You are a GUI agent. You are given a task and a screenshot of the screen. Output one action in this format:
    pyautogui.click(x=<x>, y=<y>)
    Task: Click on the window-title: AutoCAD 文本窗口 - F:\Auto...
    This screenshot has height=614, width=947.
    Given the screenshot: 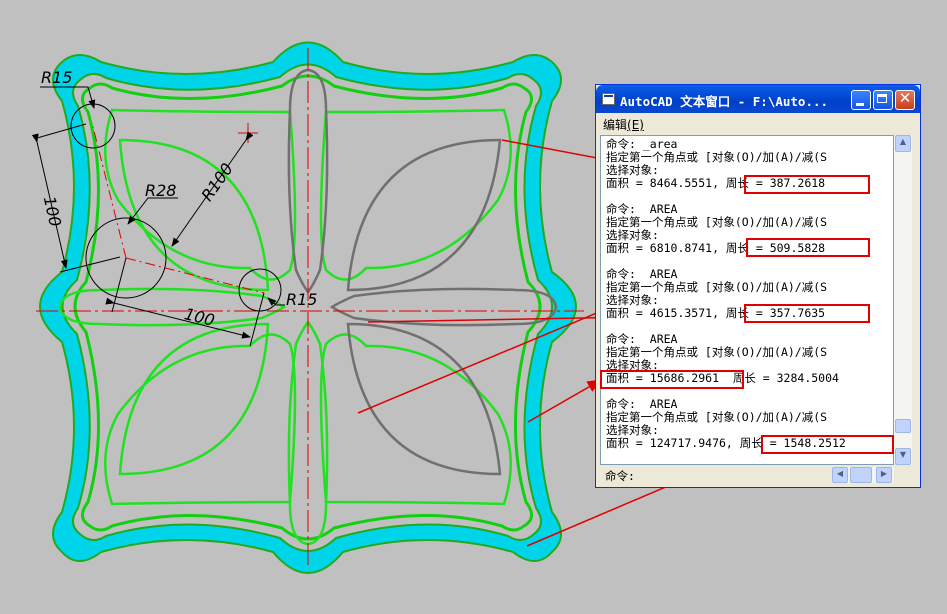 What is the action you would take?
    pyautogui.click(x=724, y=101)
    